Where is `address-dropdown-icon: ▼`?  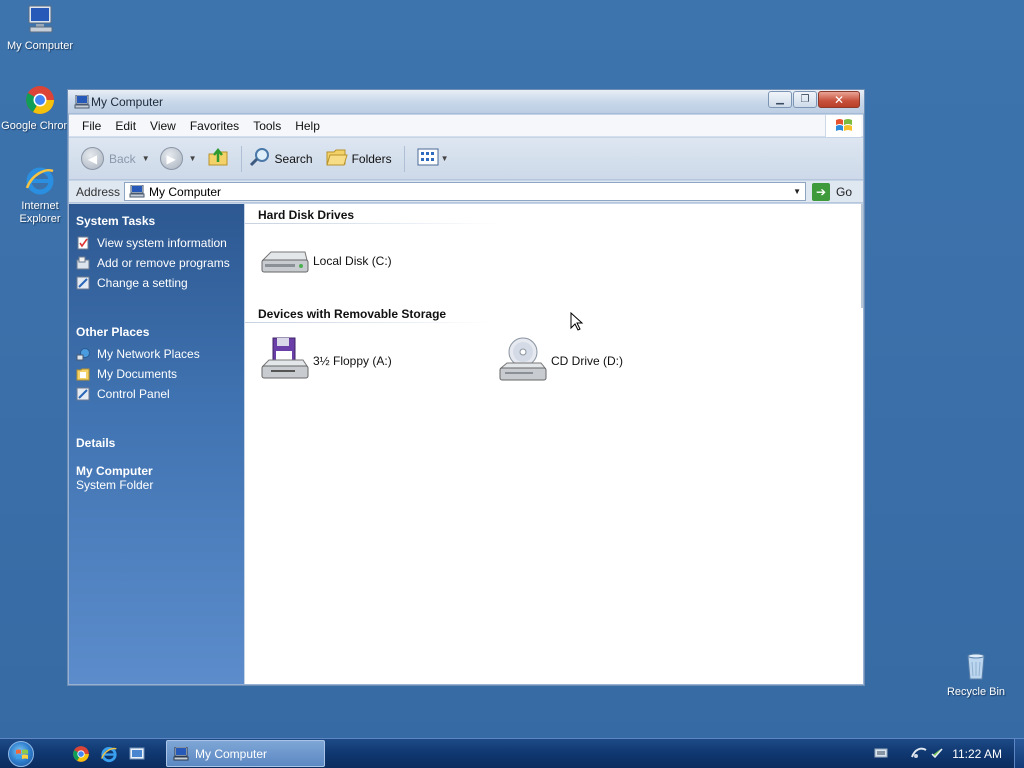
address-dropdown-icon: ▼ is located at coordinates (797, 191).